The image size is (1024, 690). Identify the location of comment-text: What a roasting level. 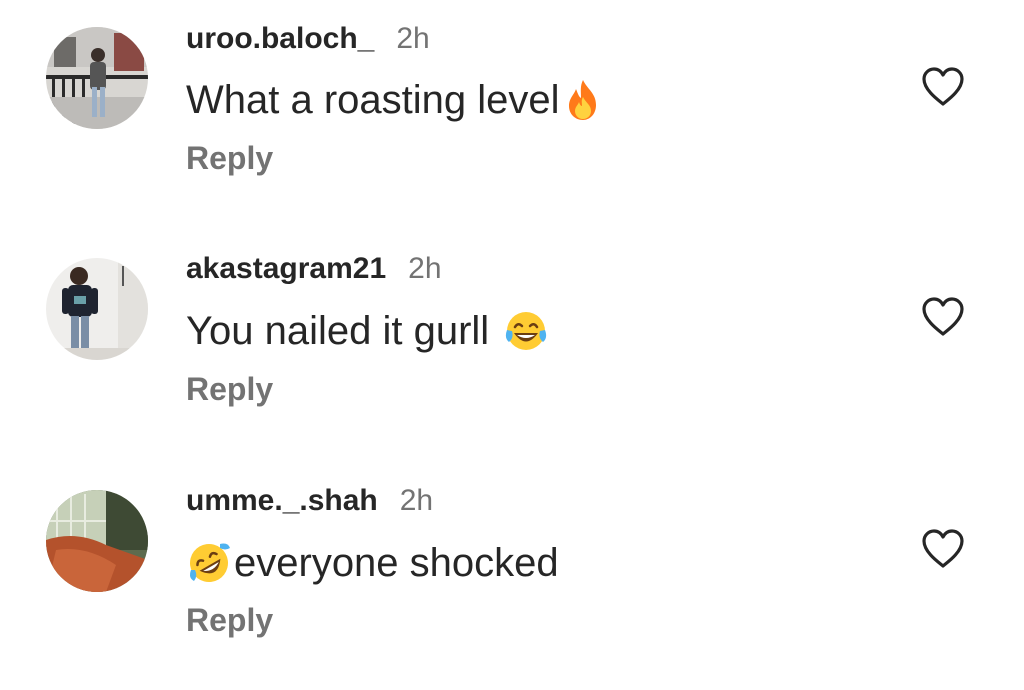
(396, 100).